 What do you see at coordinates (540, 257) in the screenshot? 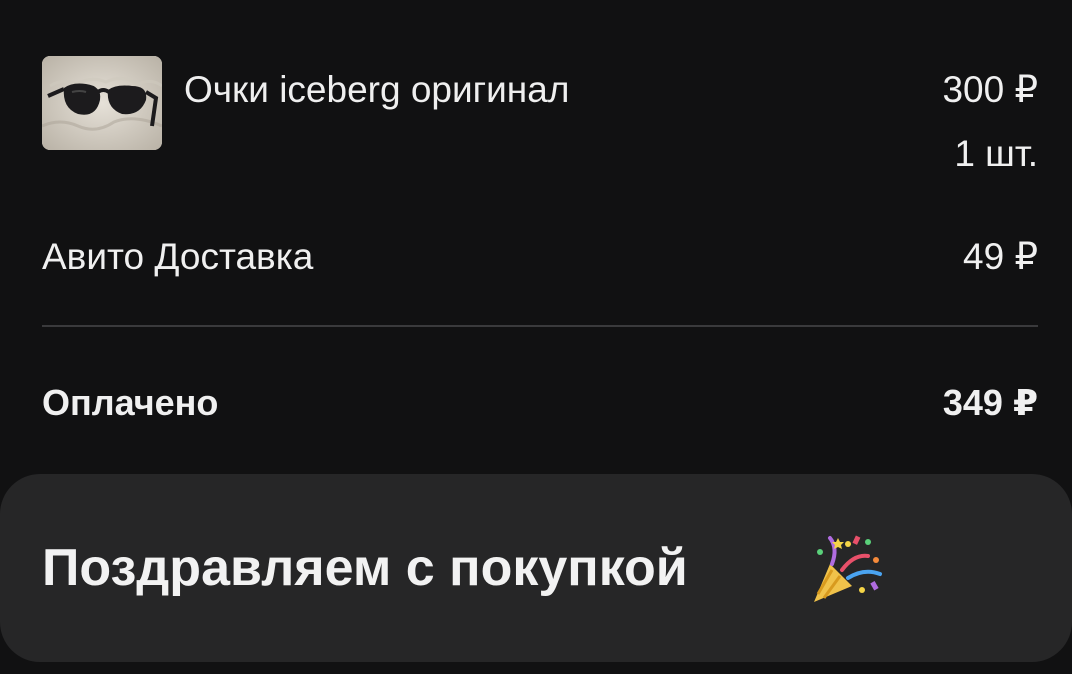
I see `delivery-row: Авито Доставка 49 ₽` at bounding box center [540, 257].